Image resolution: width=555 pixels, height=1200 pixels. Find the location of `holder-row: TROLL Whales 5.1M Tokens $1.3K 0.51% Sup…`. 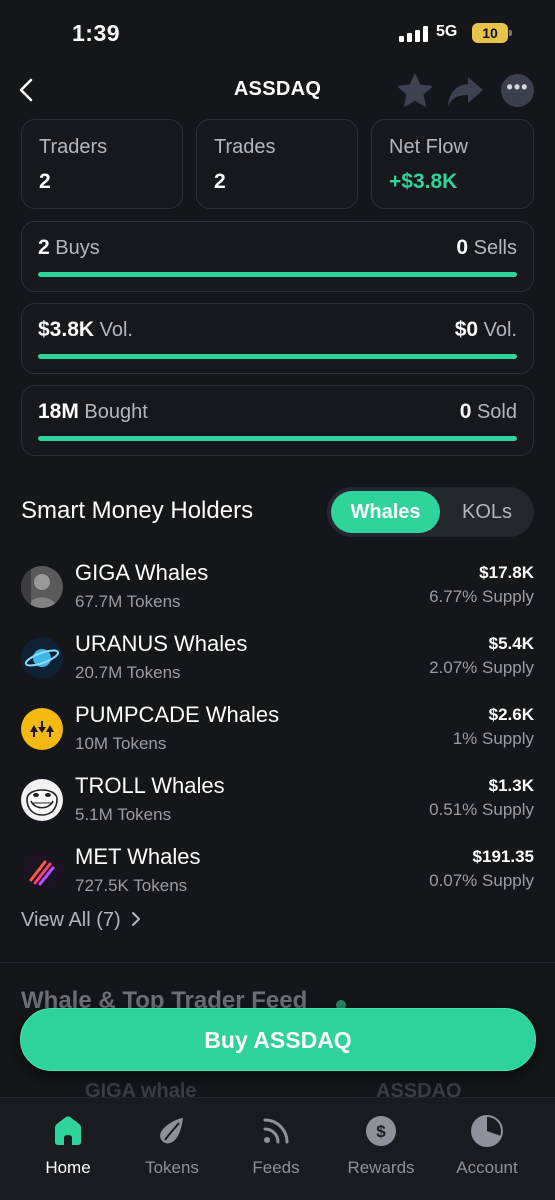

holder-row: TROLL Whales 5.1M Tokens $1.3K 0.51% Sup… is located at coordinates (277, 803).